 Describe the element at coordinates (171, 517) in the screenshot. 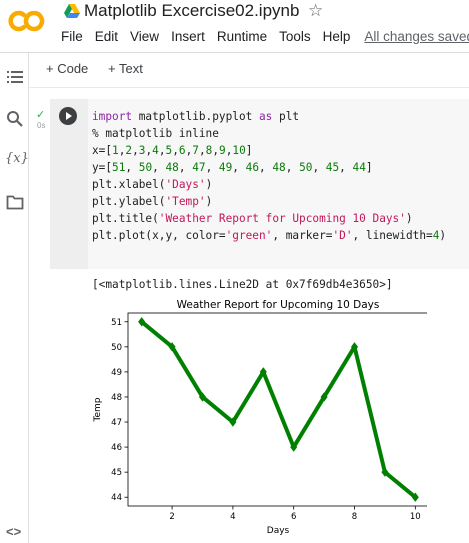

I see `x-tick-label: 2` at that location.